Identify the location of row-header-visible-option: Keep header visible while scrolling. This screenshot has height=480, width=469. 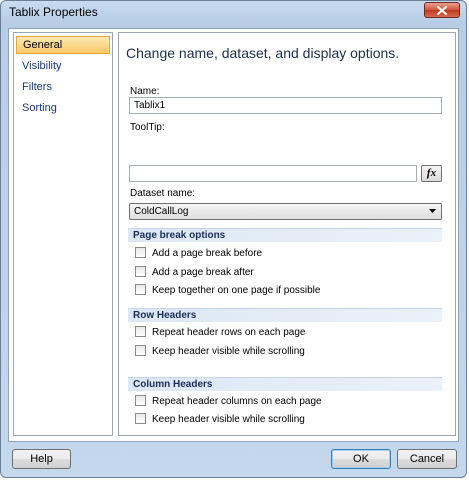
(220, 351).